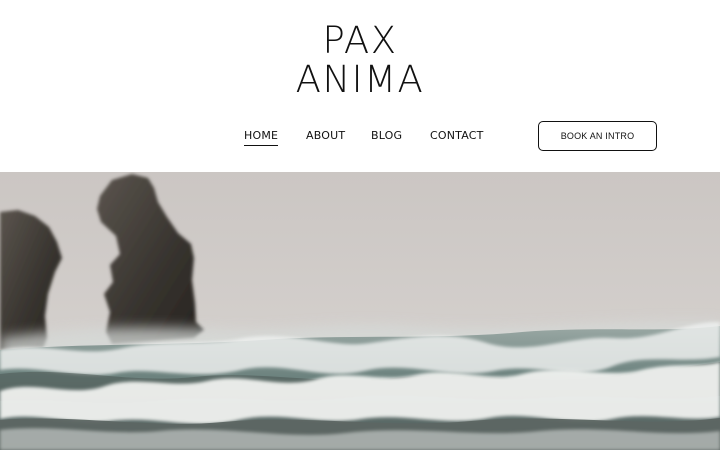 The width and height of the screenshot is (720, 450). Describe the element at coordinates (360, 40) in the screenshot. I see `logo-pax: PAX` at that location.